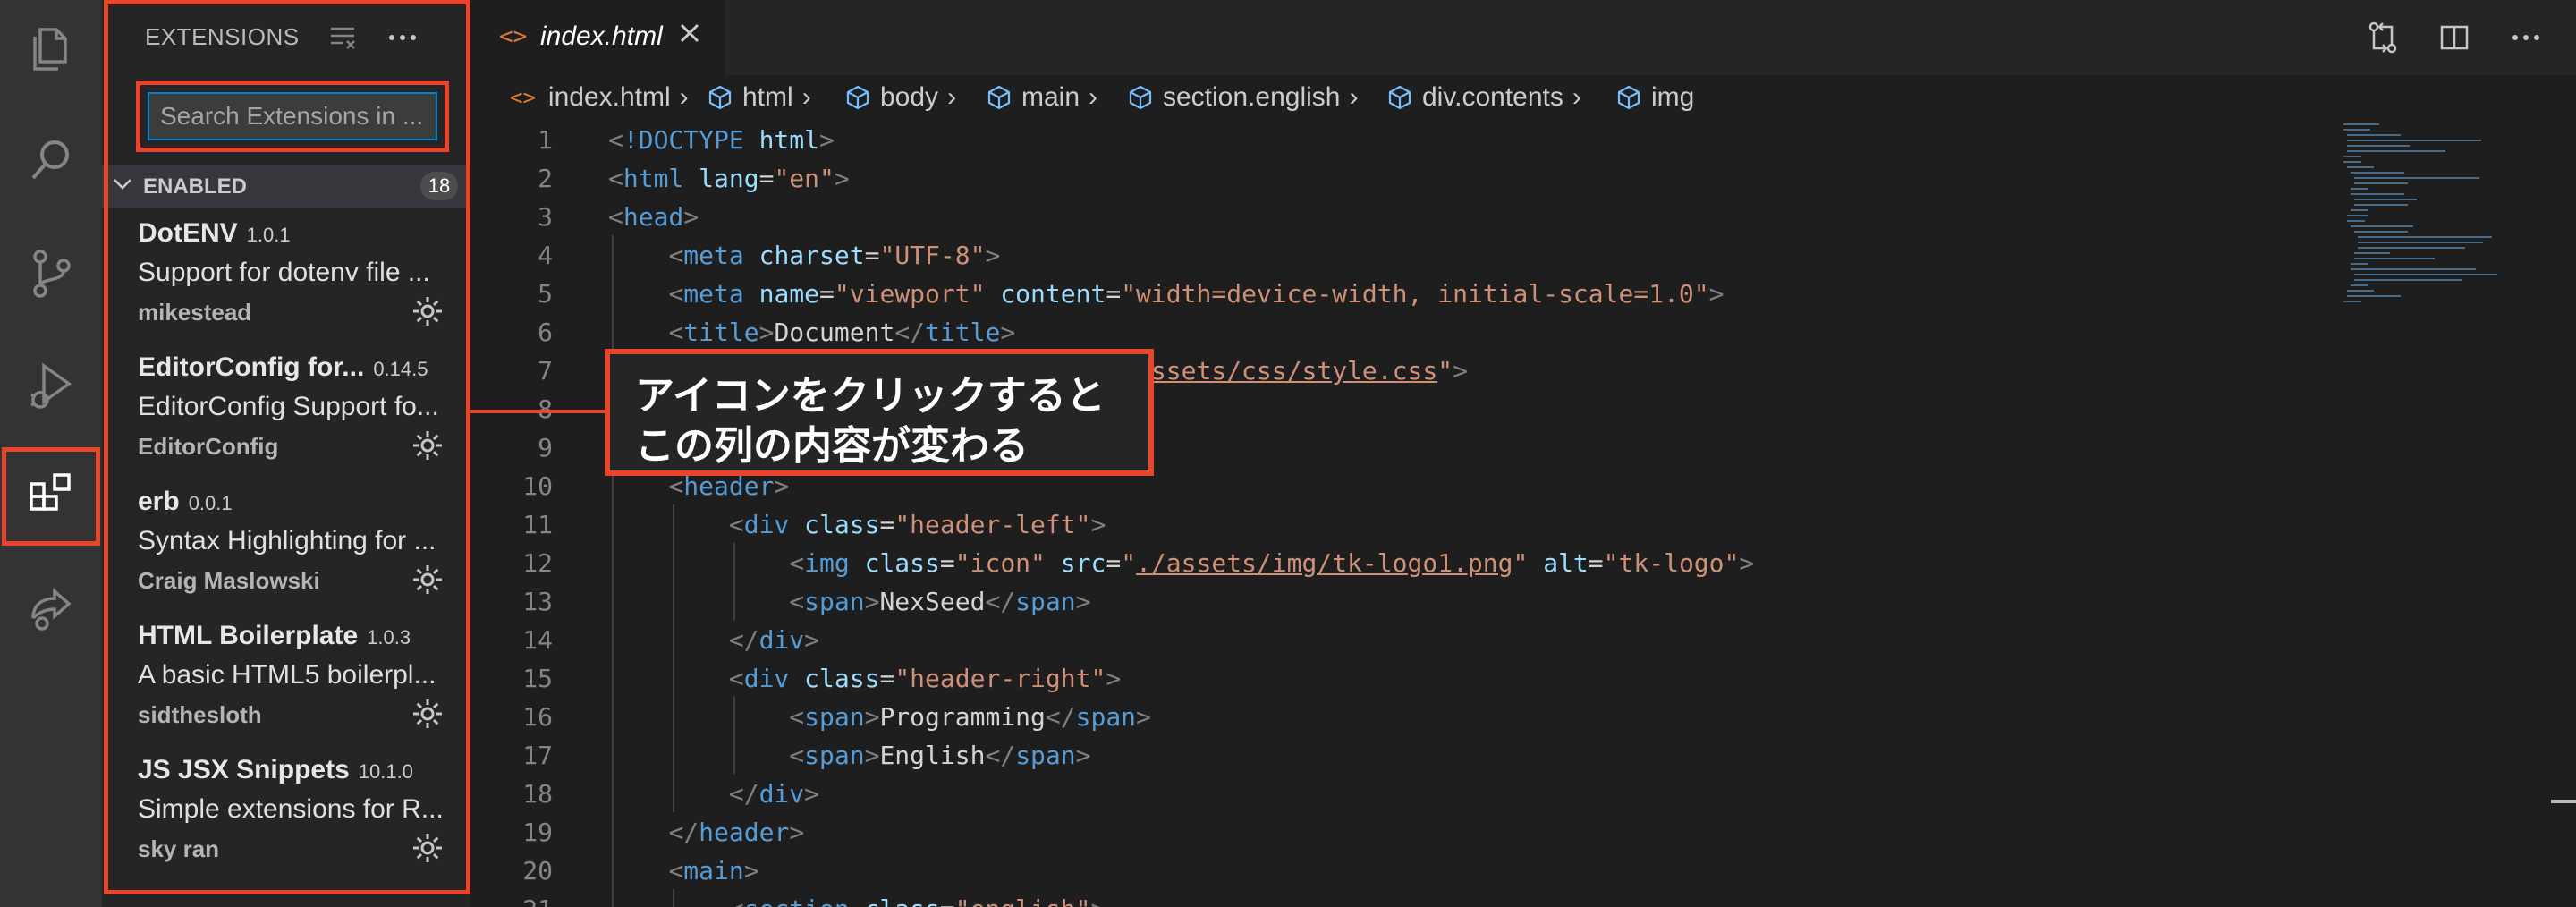 The width and height of the screenshot is (2576, 907). What do you see at coordinates (653, 217) in the screenshot?
I see `code-text: <head>` at bounding box center [653, 217].